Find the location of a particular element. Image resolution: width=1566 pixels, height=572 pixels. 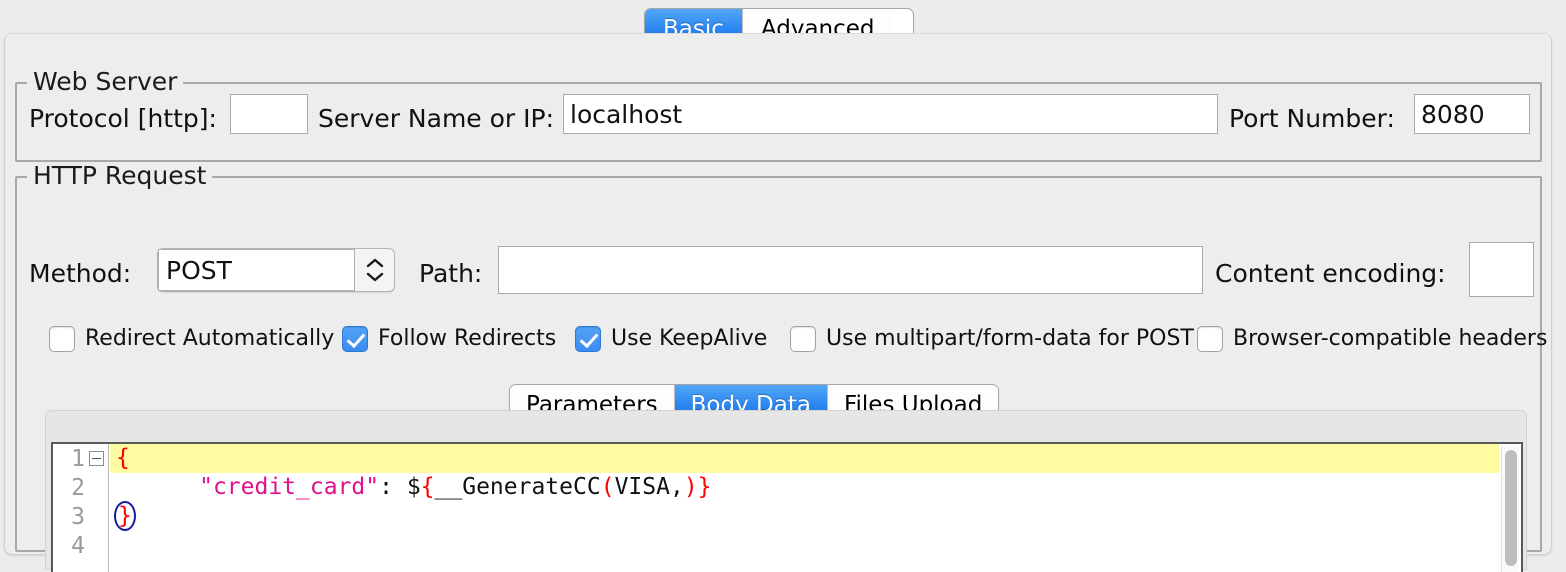

checkbox-use-keepalive: Use KeepAlive is located at coordinates (671, 339).